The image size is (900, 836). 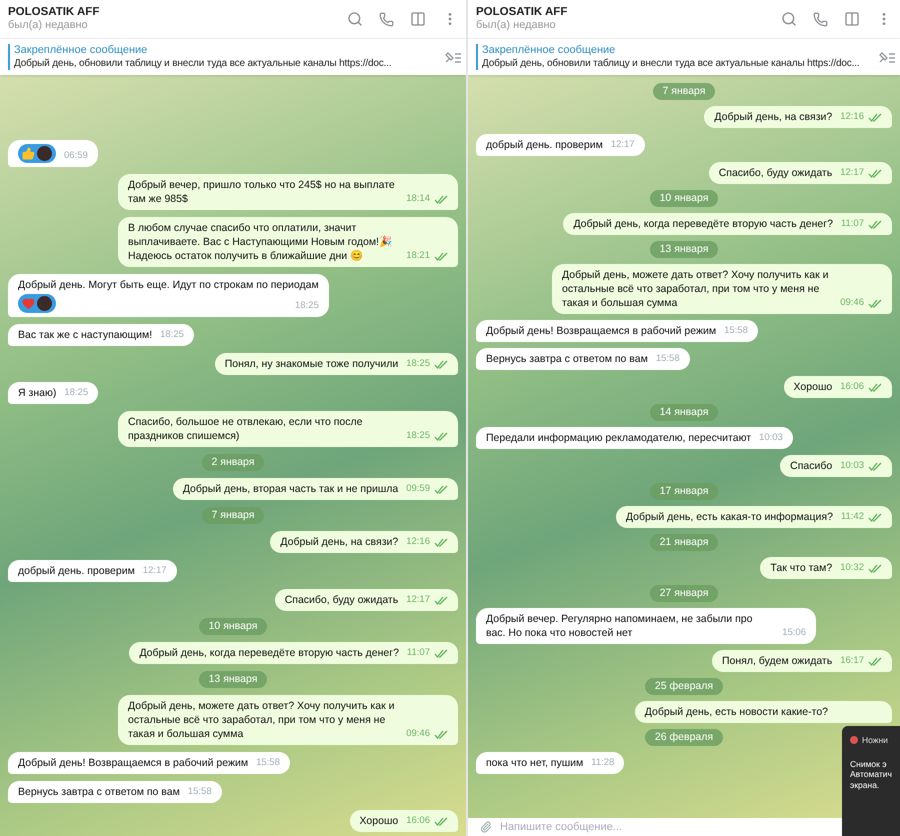 I want to click on message-text: Я знаю), so click(x=37, y=393).